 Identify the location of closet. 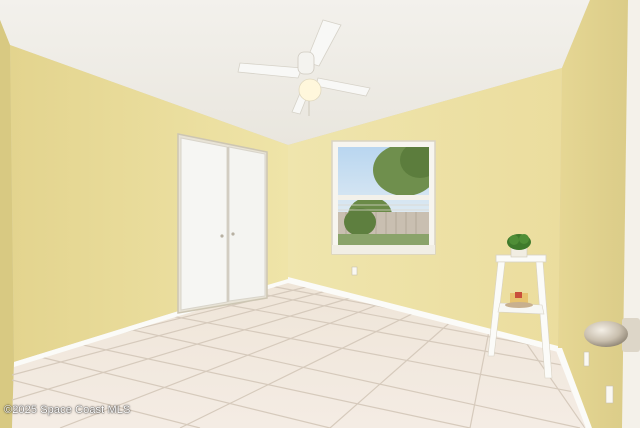
(222, 223).